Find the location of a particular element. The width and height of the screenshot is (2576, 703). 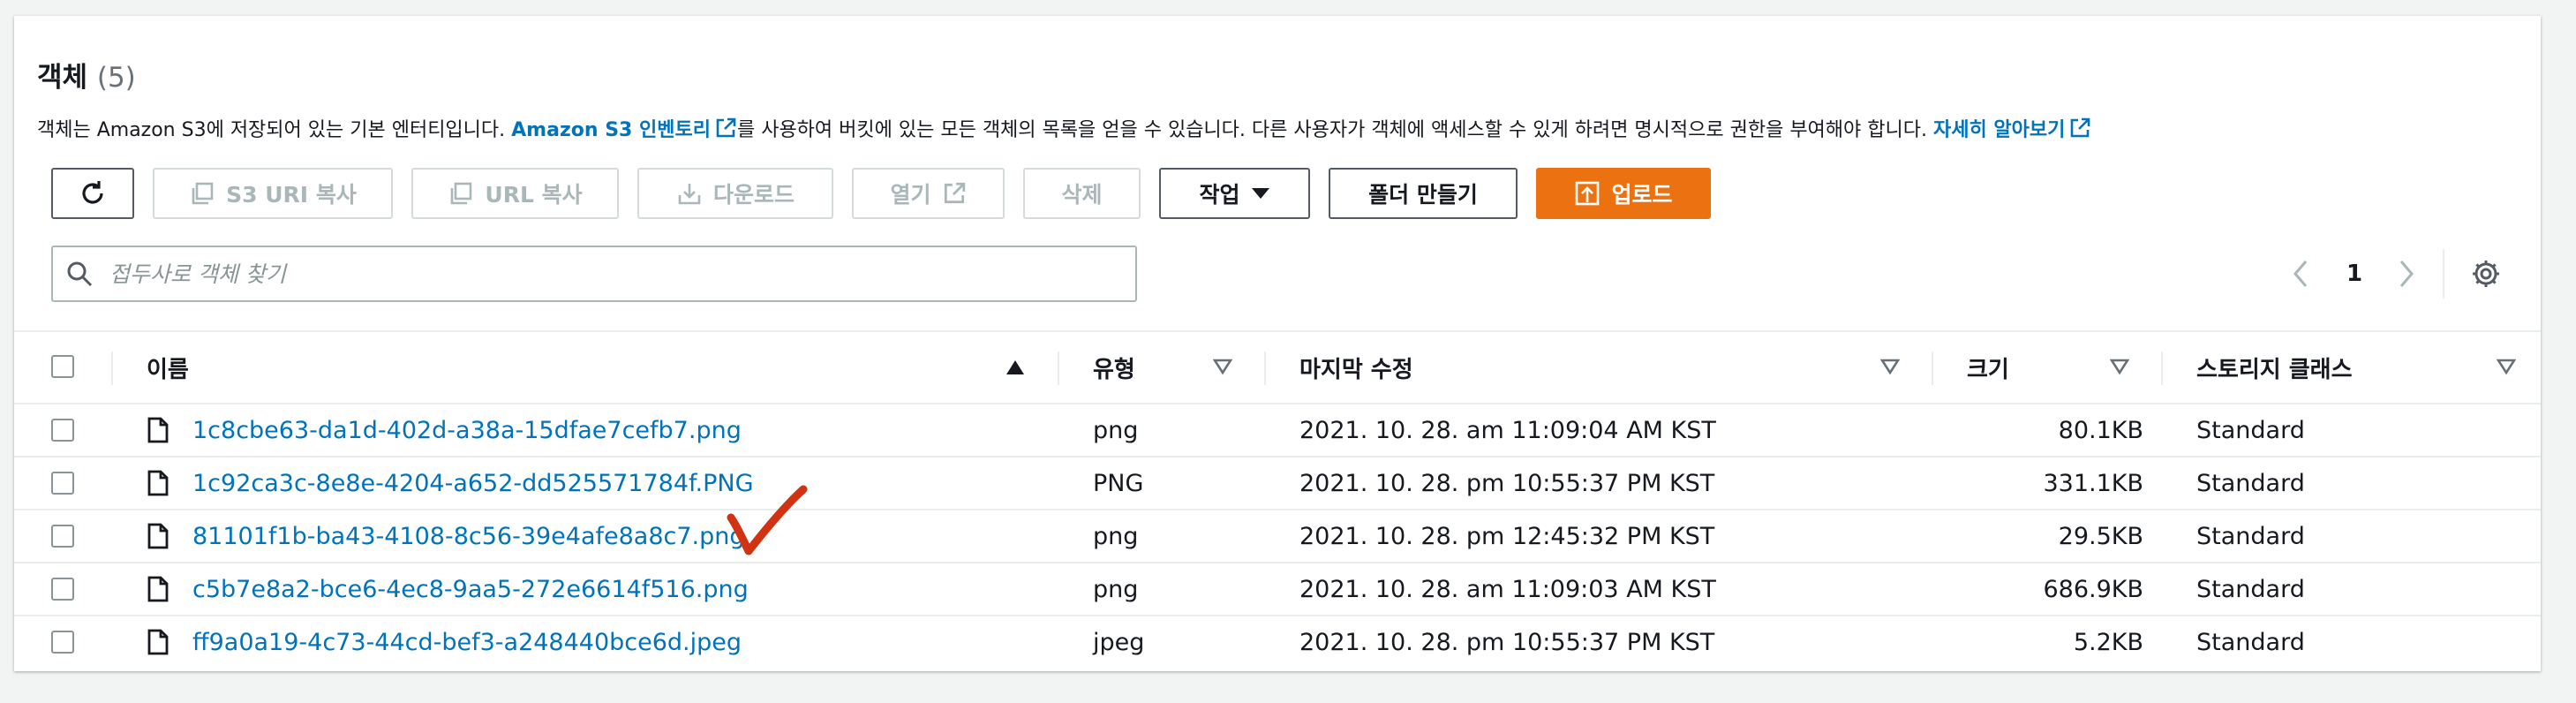

preferences-button is located at coordinates (2486, 273).